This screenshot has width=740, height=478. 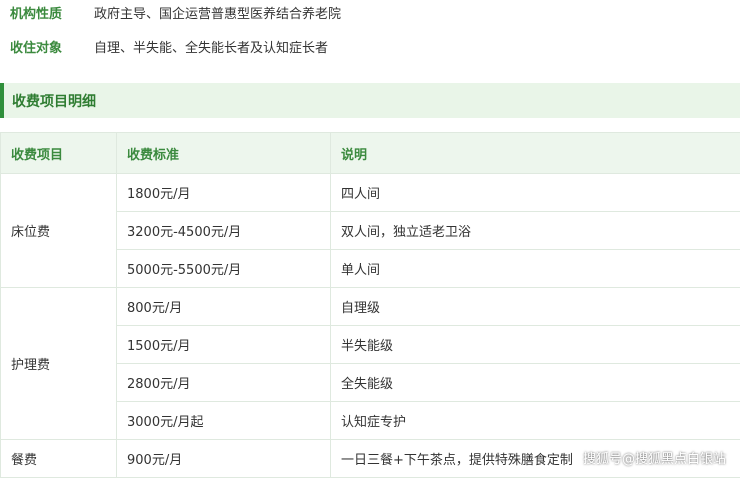 I want to click on info-label-target: 收住对象, so click(x=52, y=46).